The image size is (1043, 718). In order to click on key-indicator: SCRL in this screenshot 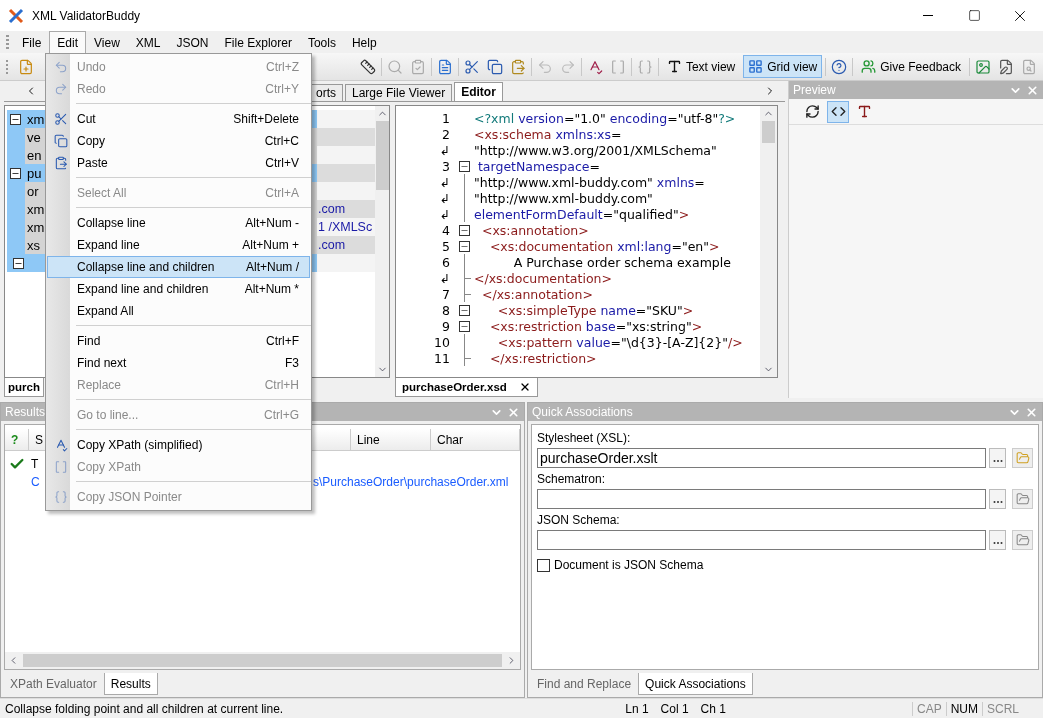, I will do `click(1002, 708)`.